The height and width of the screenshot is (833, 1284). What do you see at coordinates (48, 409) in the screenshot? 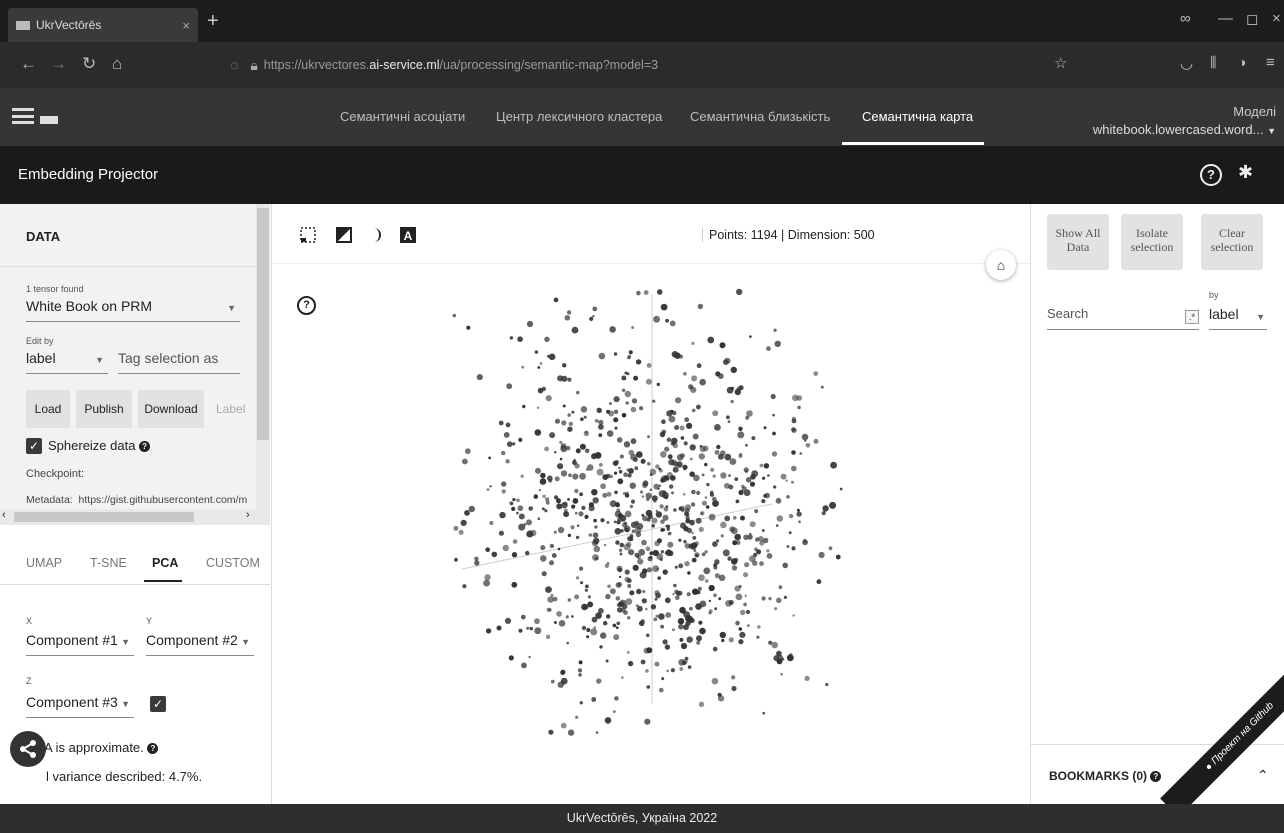
I see `load-button: Load` at bounding box center [48, 409].